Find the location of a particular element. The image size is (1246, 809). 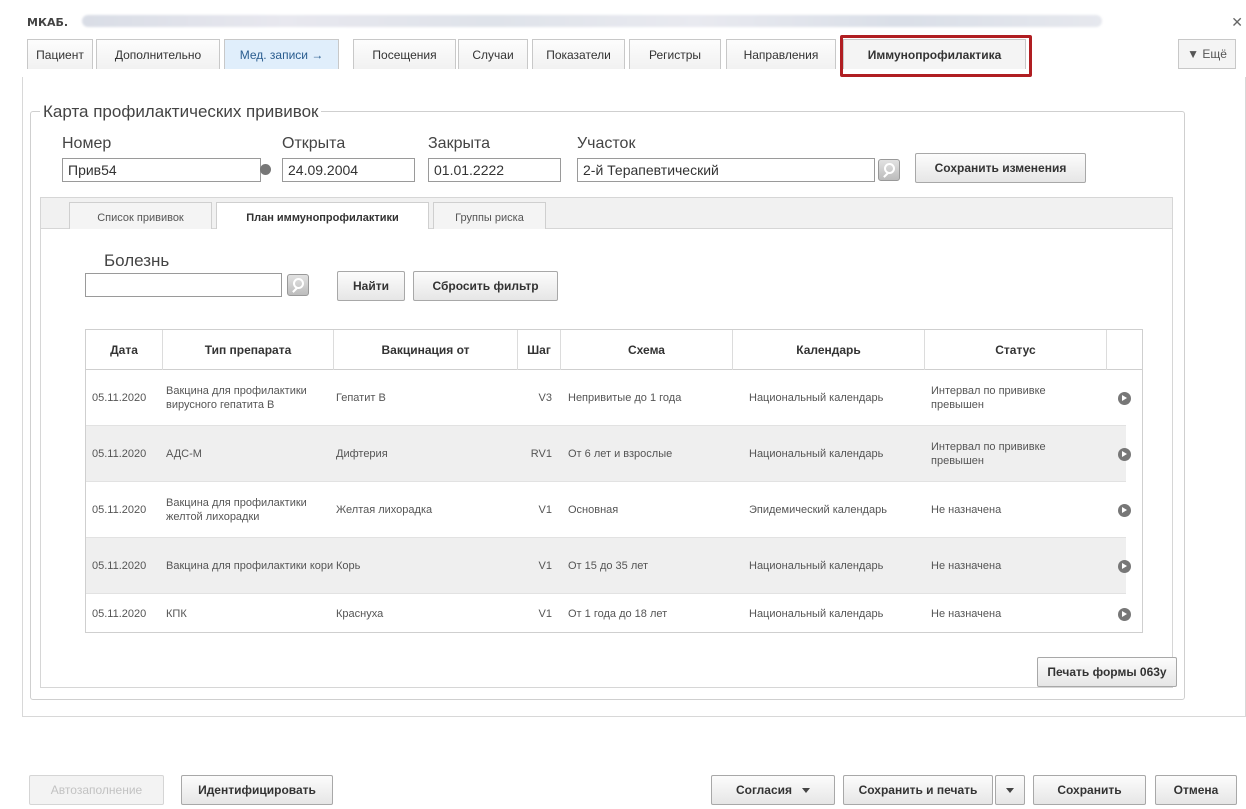

save-changes-button: Сохранить изменения is located at coordinates (1000, 168).